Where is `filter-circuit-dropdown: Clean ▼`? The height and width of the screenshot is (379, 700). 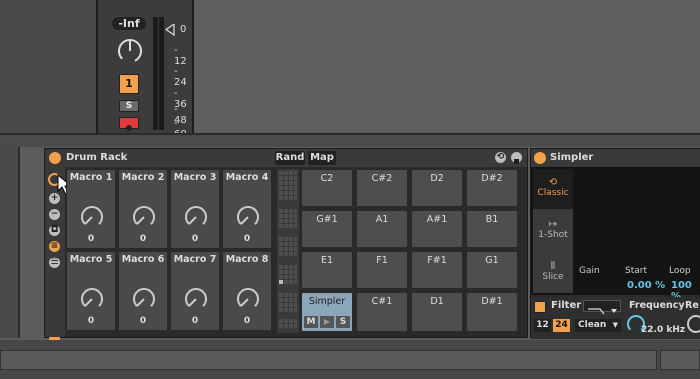 filter-circuit-dropdown: Clean ▼ is located at coordinates (598, 325).